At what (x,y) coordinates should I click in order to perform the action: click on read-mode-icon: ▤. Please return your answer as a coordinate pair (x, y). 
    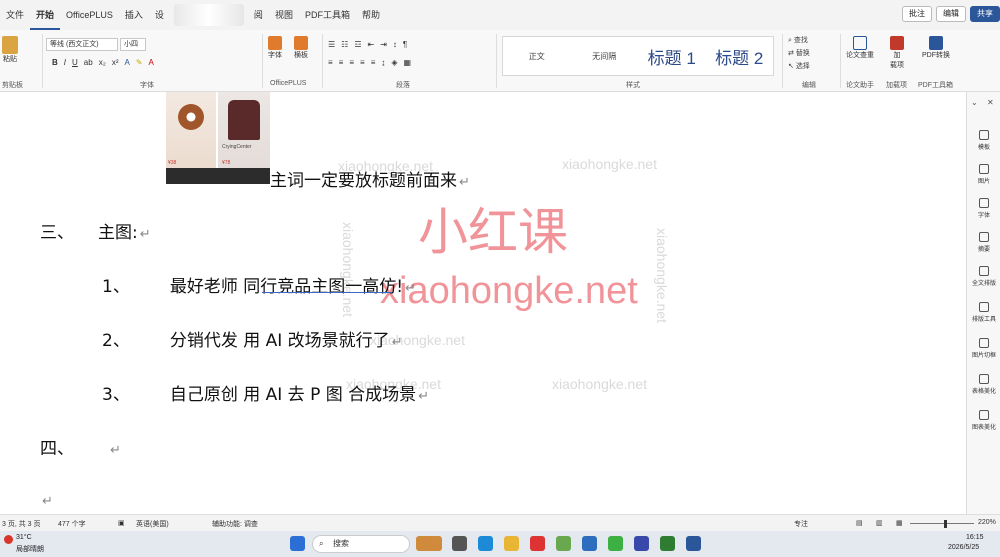
    Looking at the image, I should click on (859, 523).